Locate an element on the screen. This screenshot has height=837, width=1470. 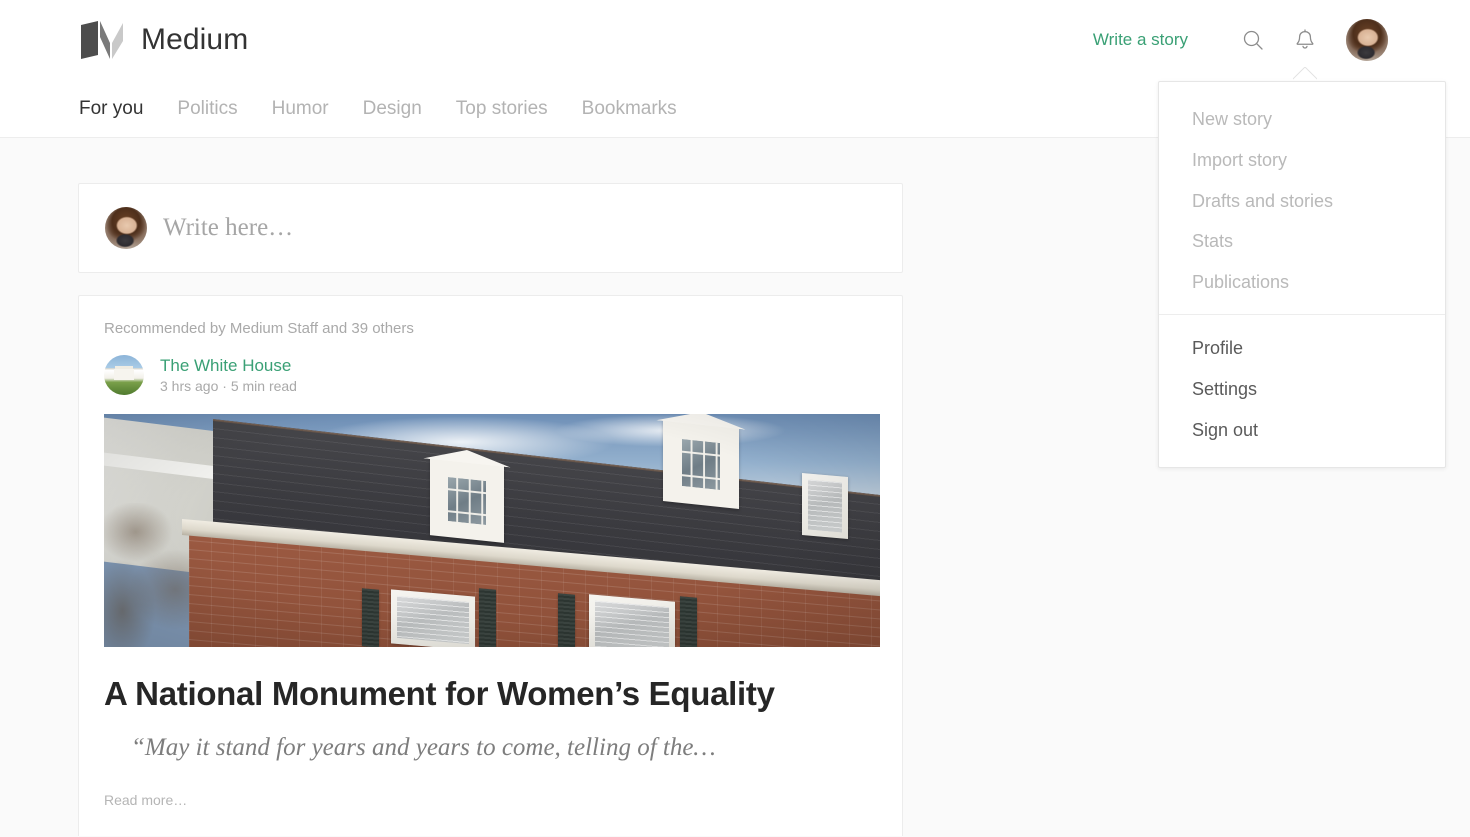
story-meta: 3 hrs ago · 5 min read is located at coordinates (228, 386).